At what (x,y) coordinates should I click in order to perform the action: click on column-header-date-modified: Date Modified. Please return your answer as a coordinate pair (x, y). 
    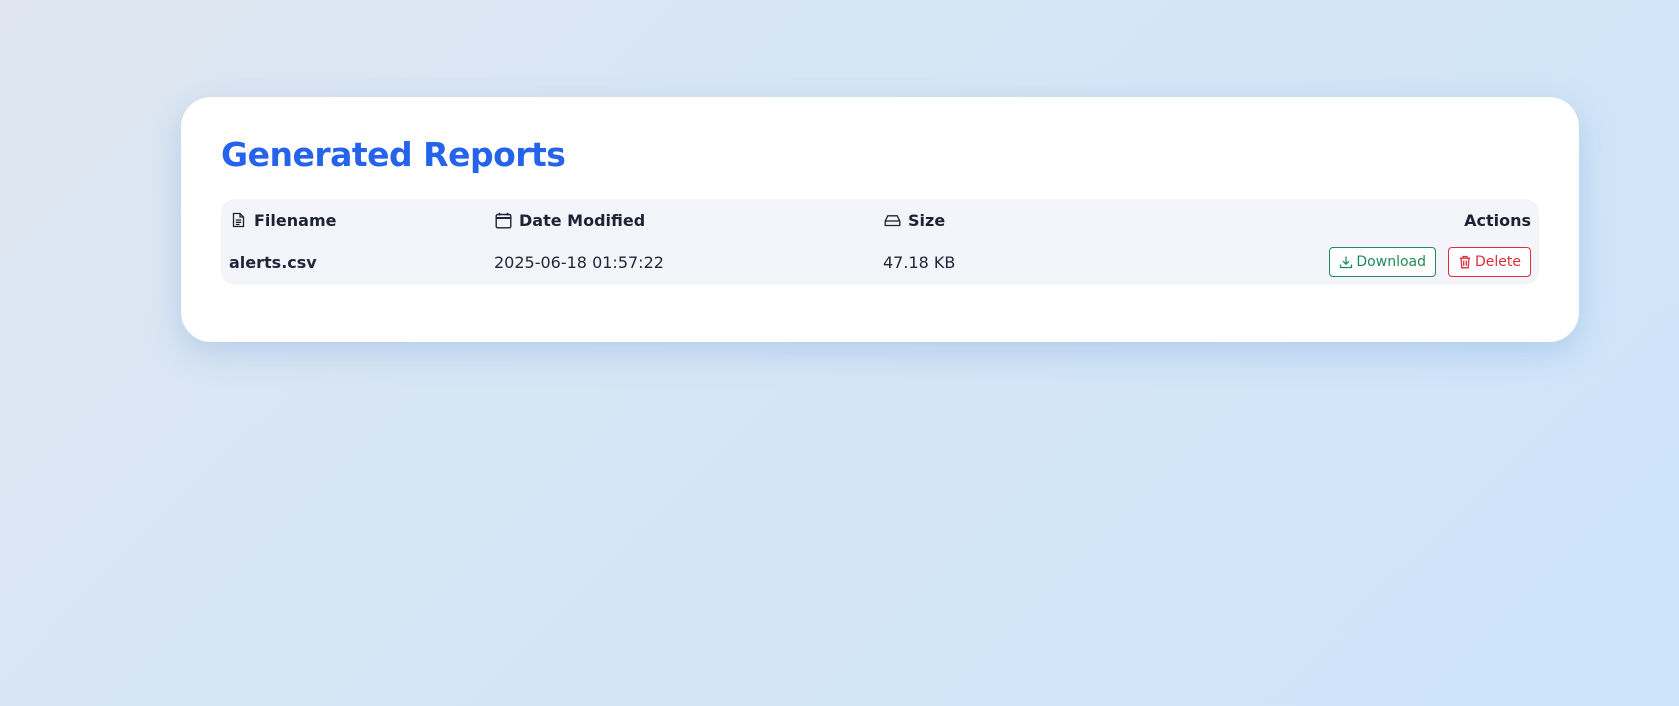
    Looking at the image, I should click on (569, 220).